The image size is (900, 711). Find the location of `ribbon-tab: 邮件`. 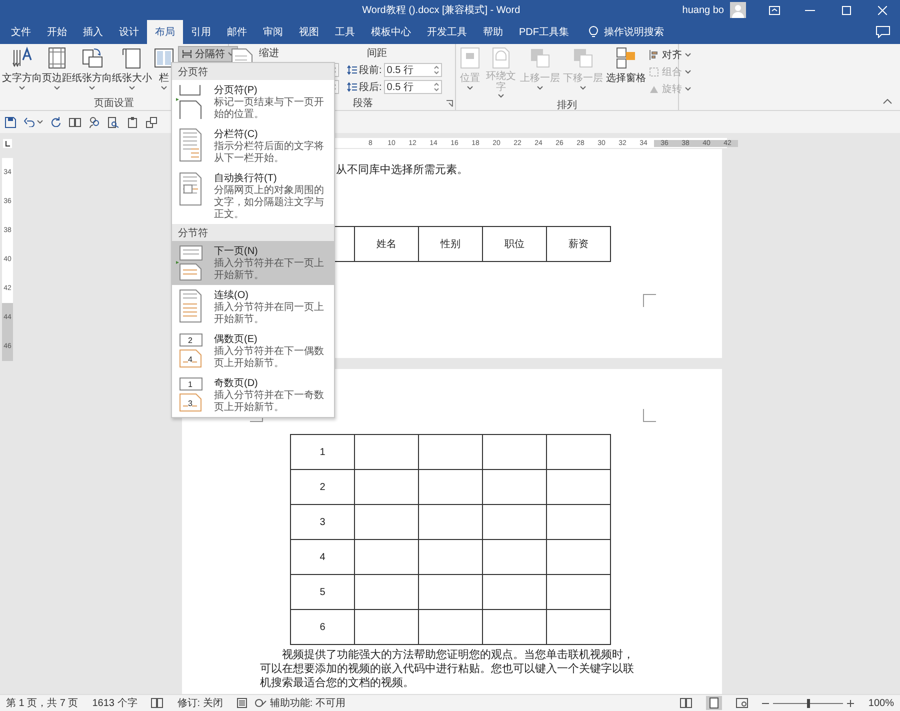

ribbon-tab: 邮件 is located at coordinates (237, 32).